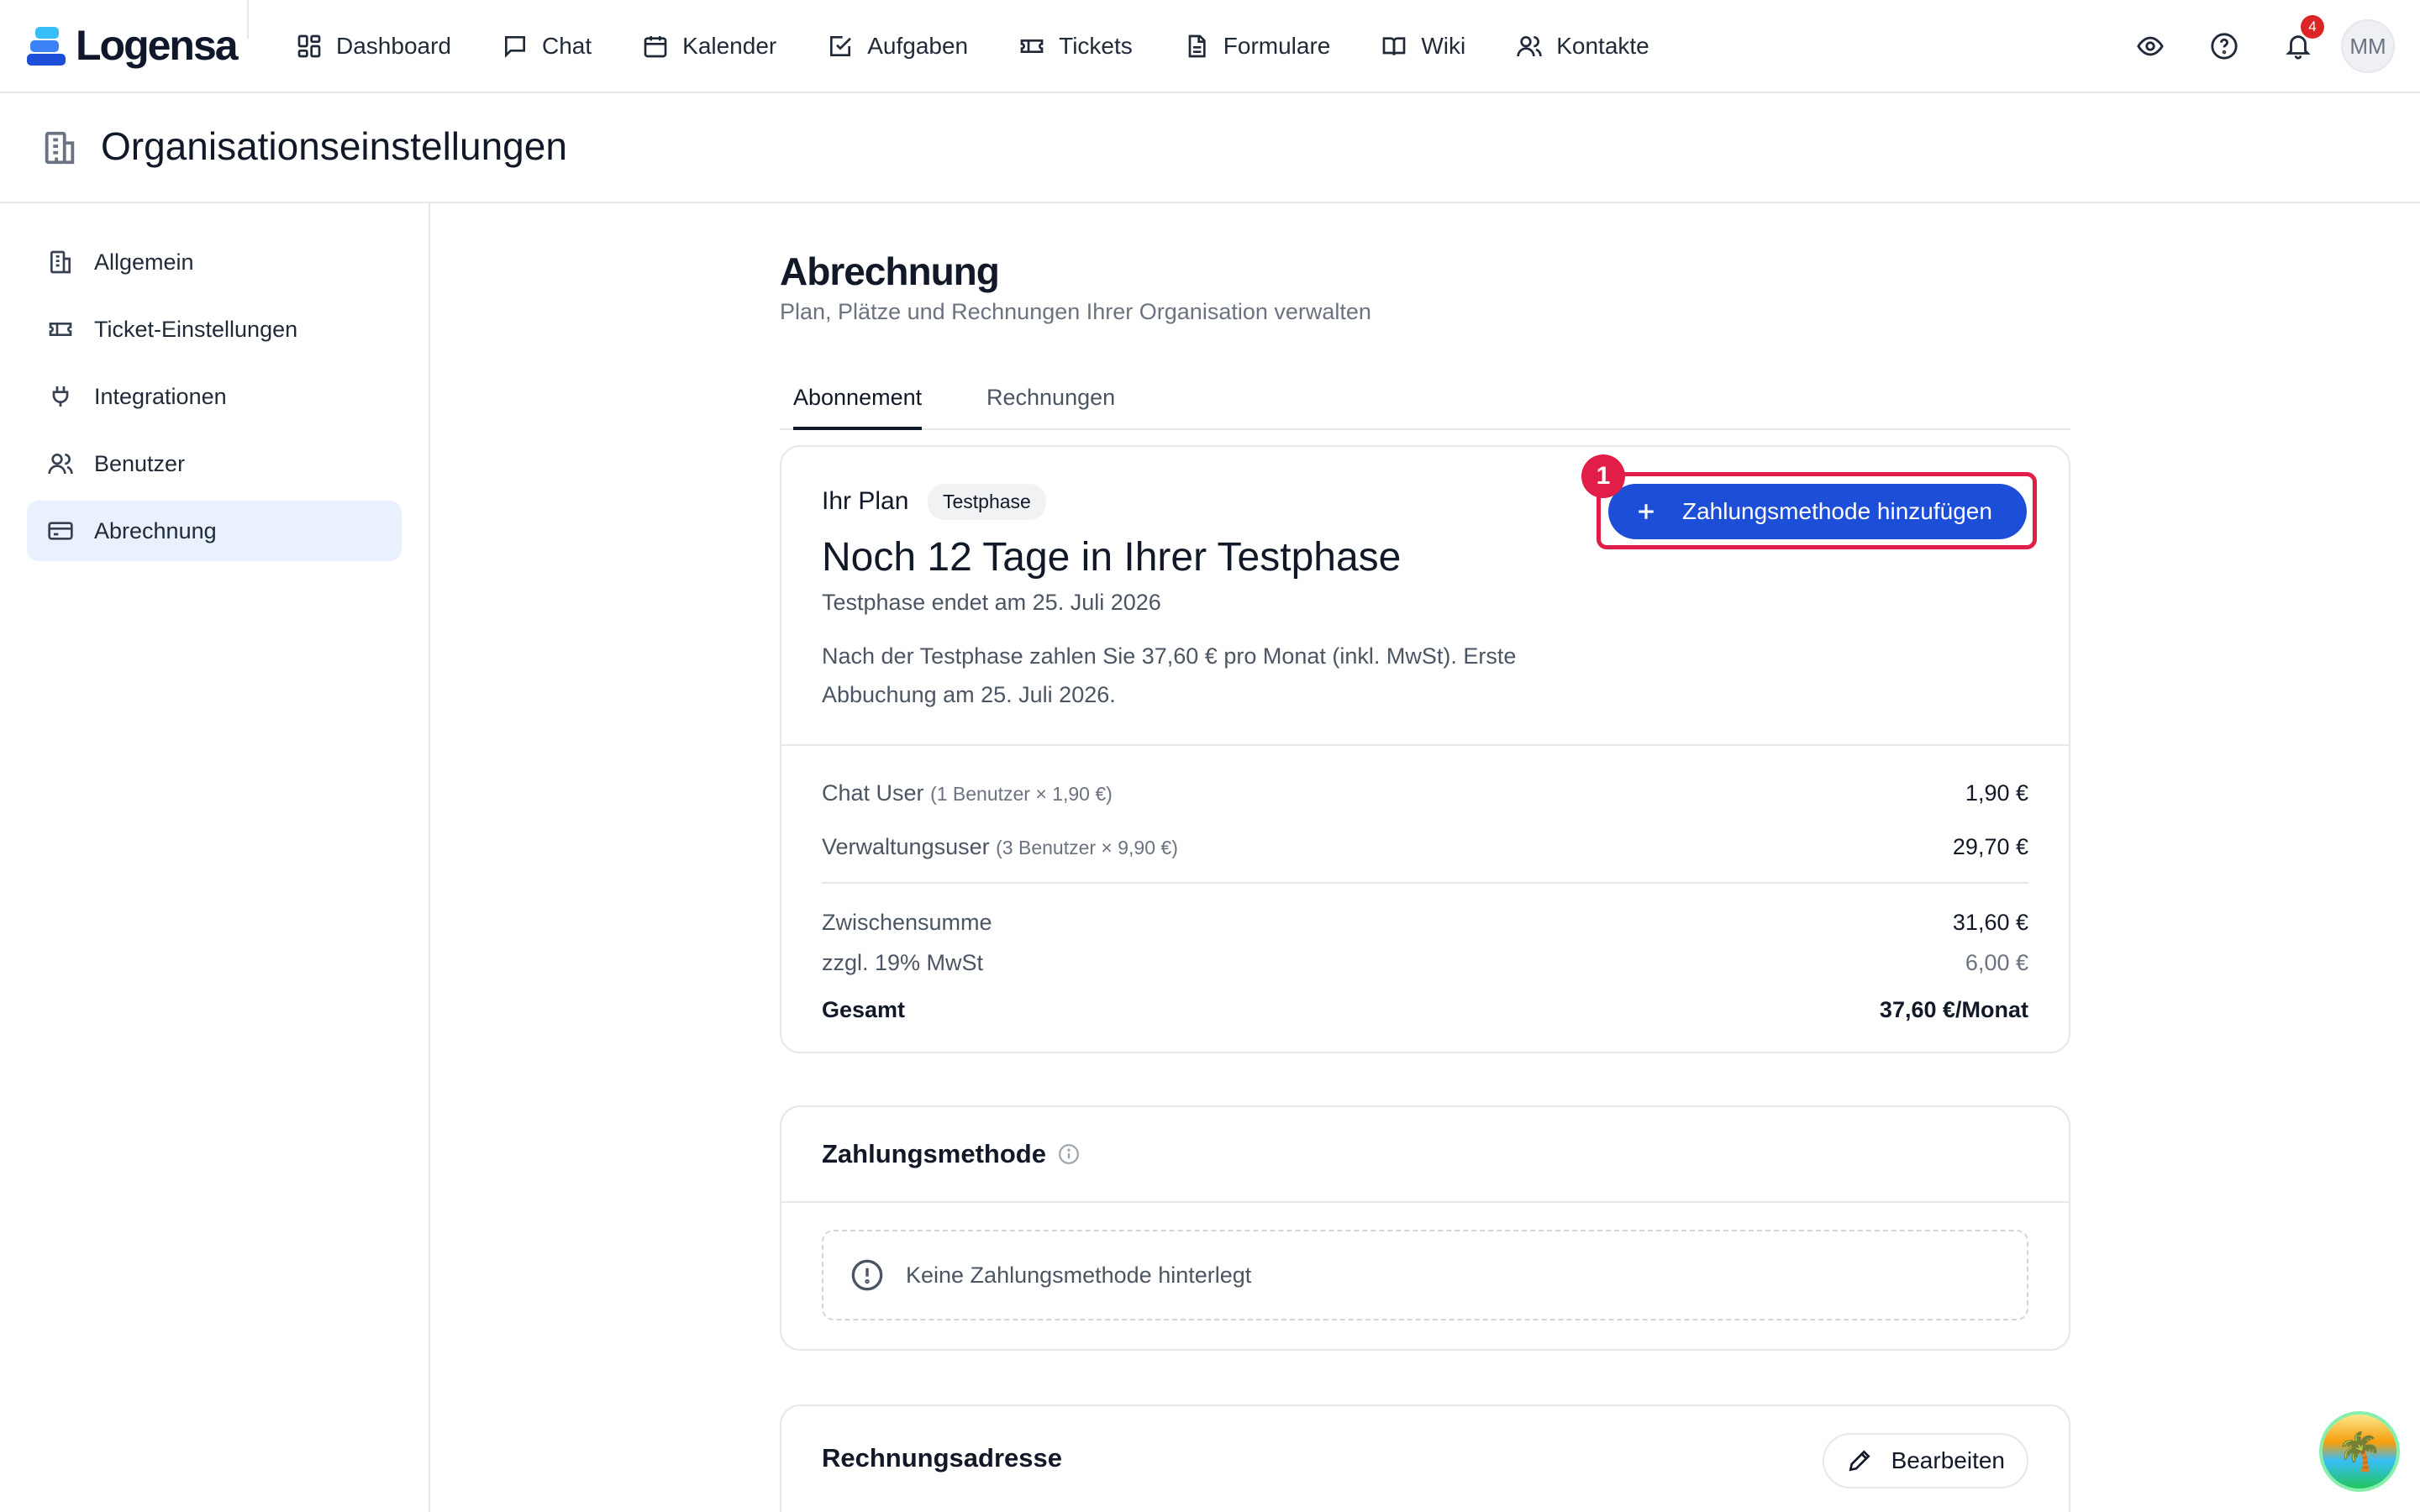  I want to click on calendar-icon, so click(656, 47).